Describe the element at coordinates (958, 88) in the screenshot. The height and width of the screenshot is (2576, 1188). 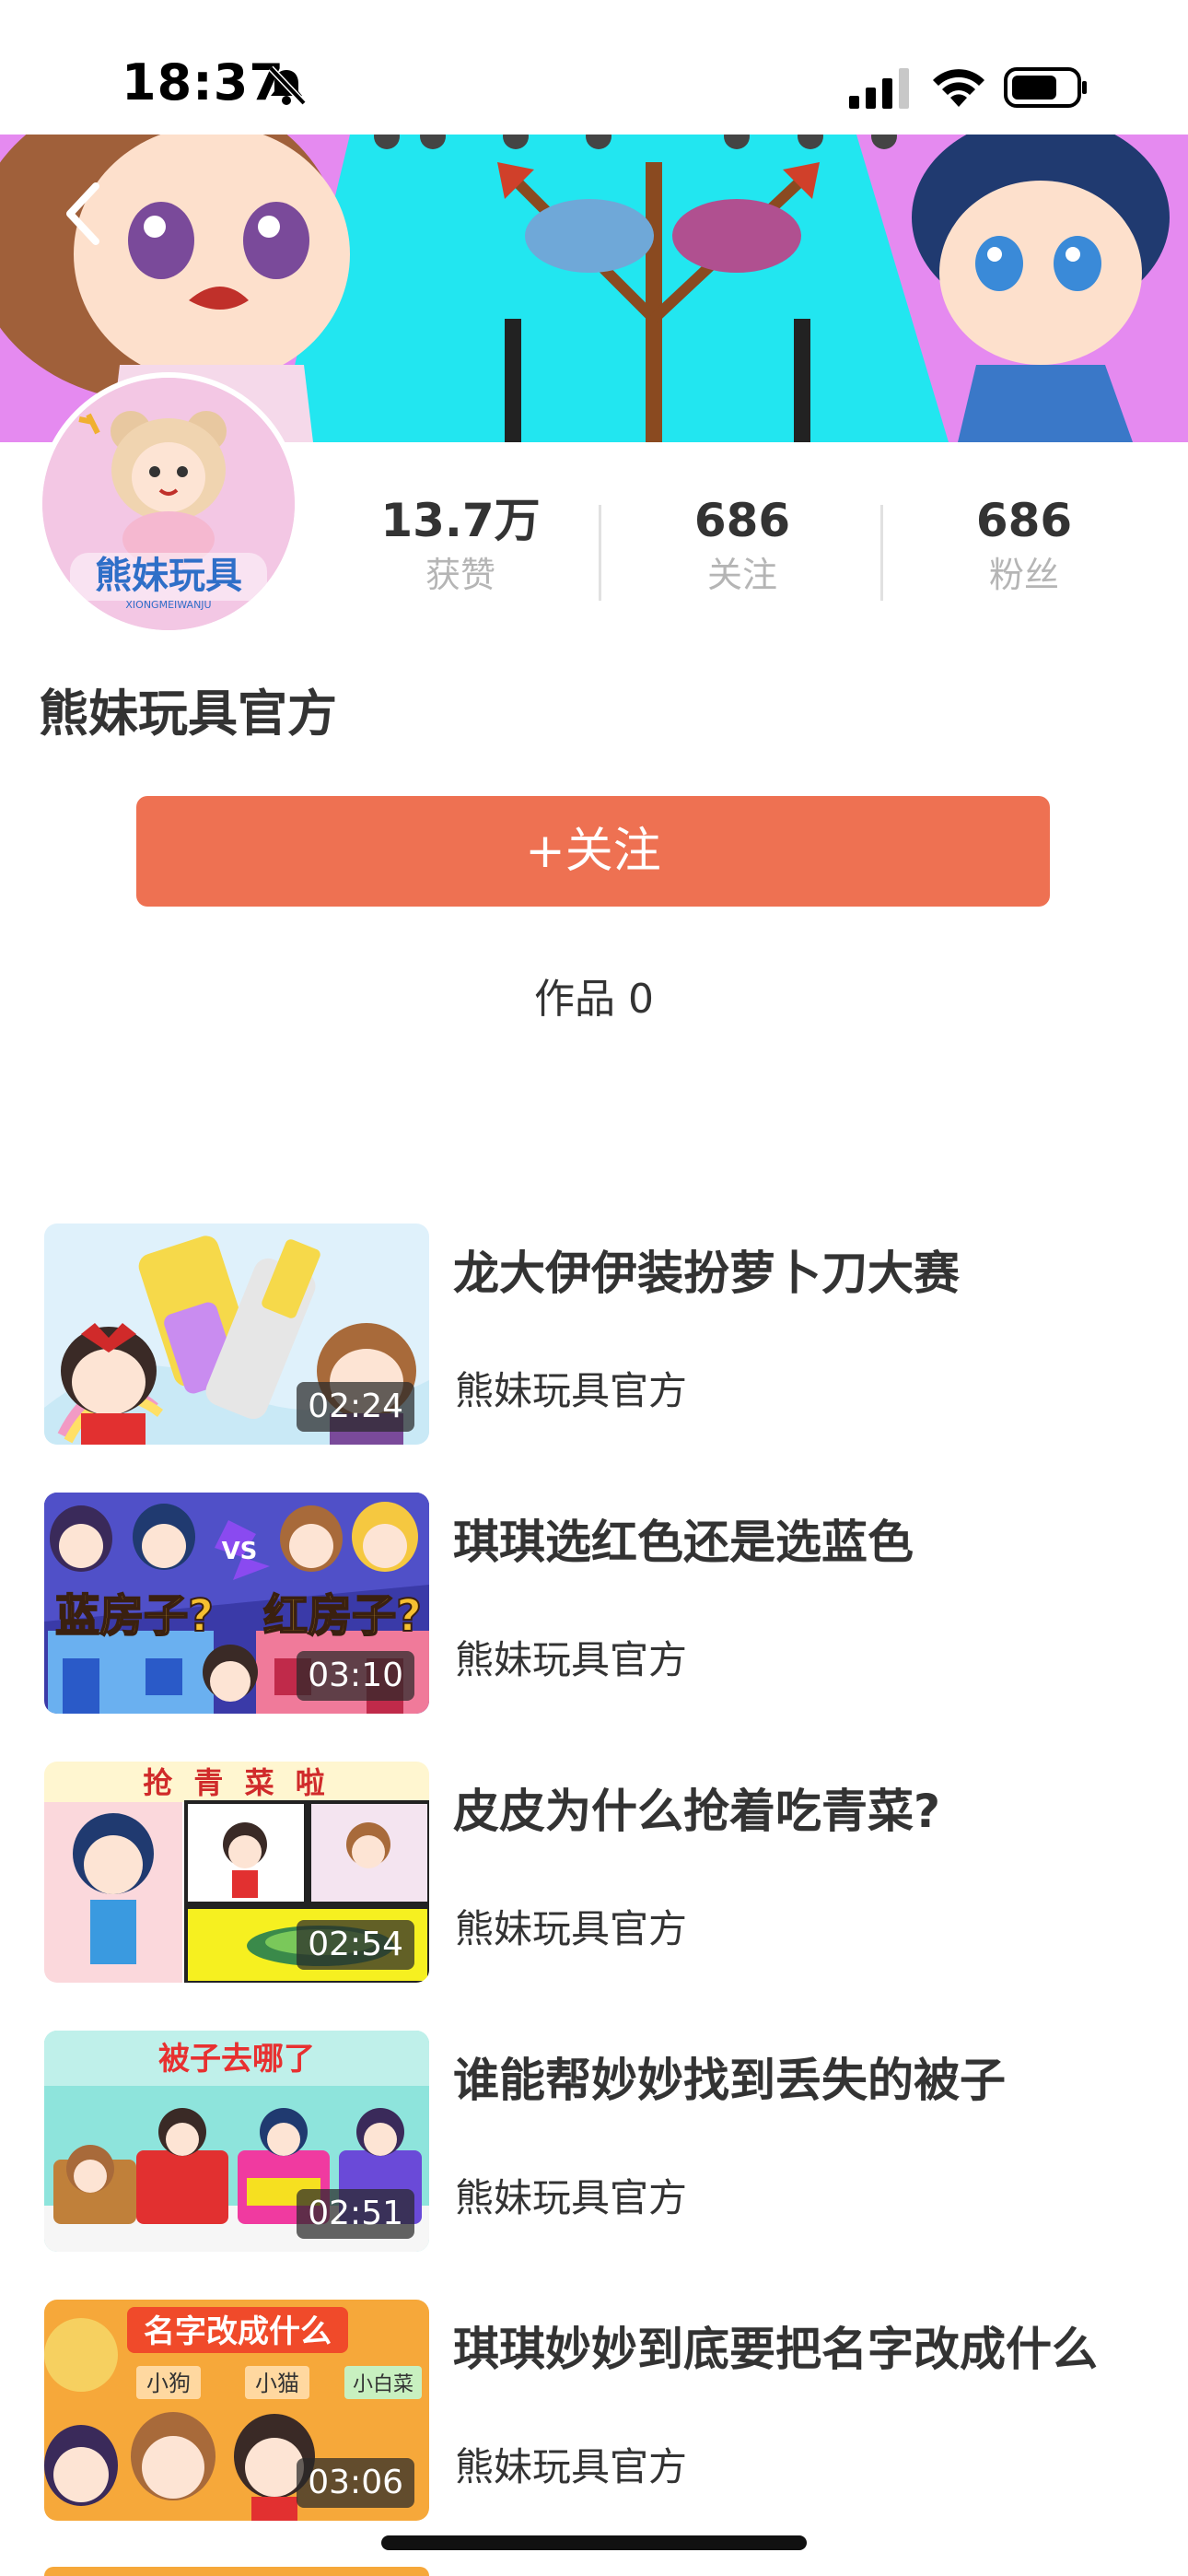
I see `wifi-icon` at that location.